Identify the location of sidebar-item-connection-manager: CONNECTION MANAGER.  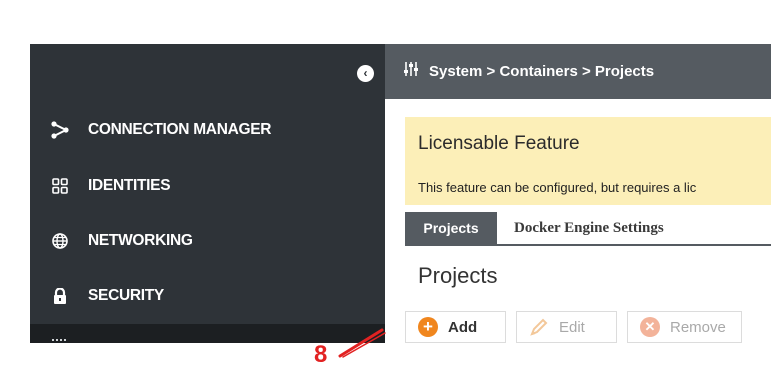
(207, 130).